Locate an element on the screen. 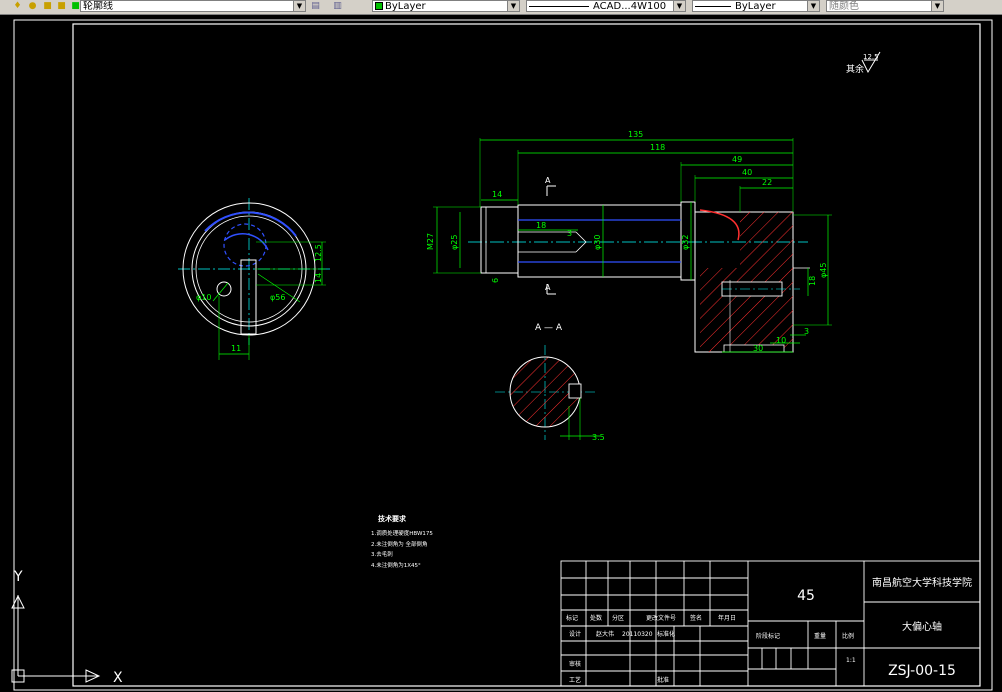 The height and width of the screenshot is (692, 1002). part-name: 大偏心轴 is located at coordinates (922, 626).